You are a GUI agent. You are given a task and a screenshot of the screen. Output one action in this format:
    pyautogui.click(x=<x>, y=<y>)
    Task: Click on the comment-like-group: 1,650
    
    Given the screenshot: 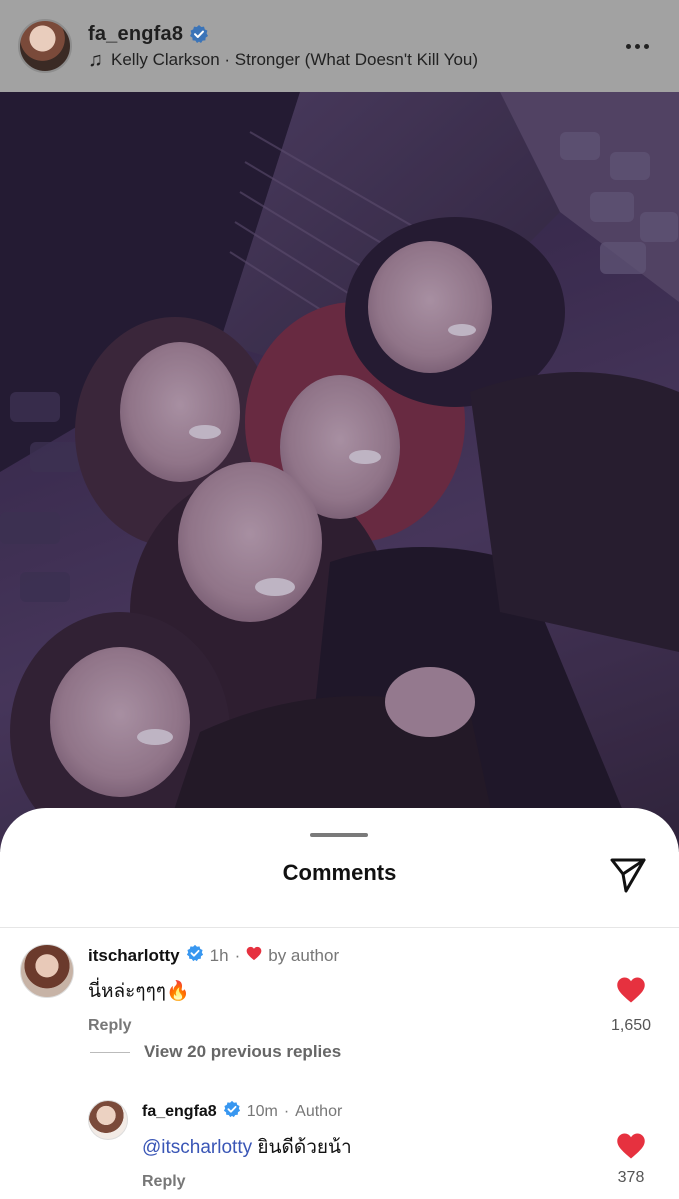 What is the action you would take?
    pyautogui.click(x=631, y=1005)
    